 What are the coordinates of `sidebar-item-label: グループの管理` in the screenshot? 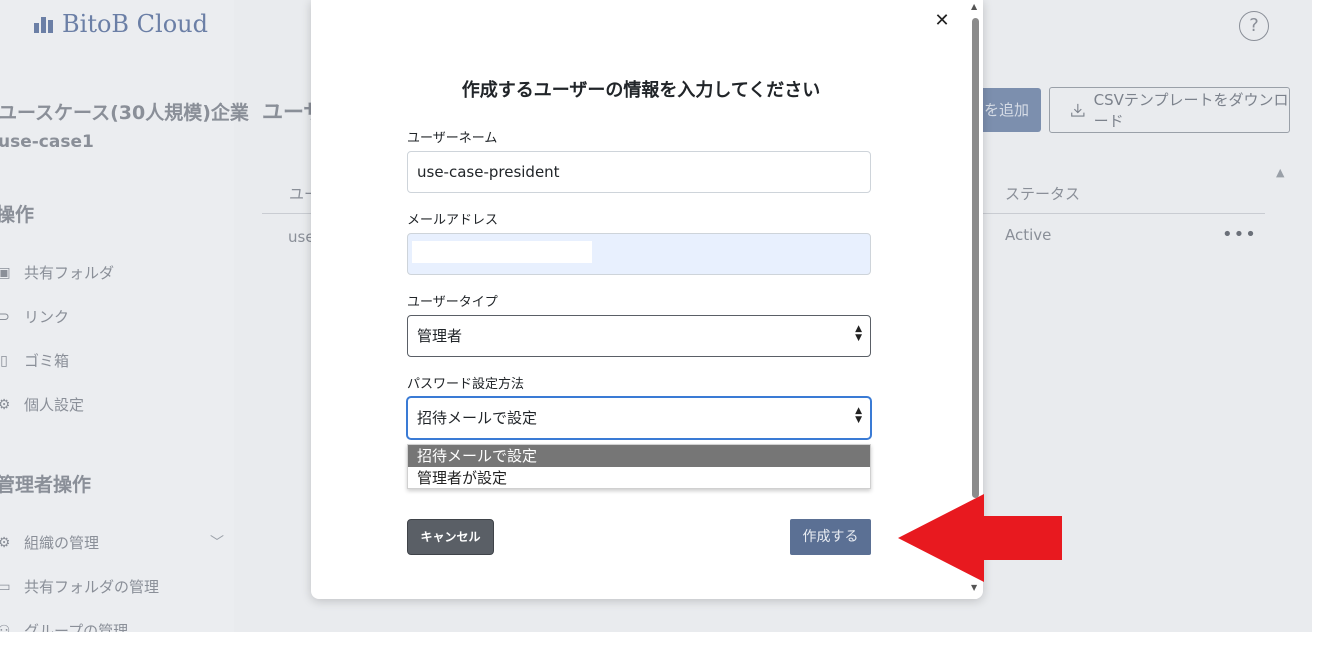 It's located at (76, 627).